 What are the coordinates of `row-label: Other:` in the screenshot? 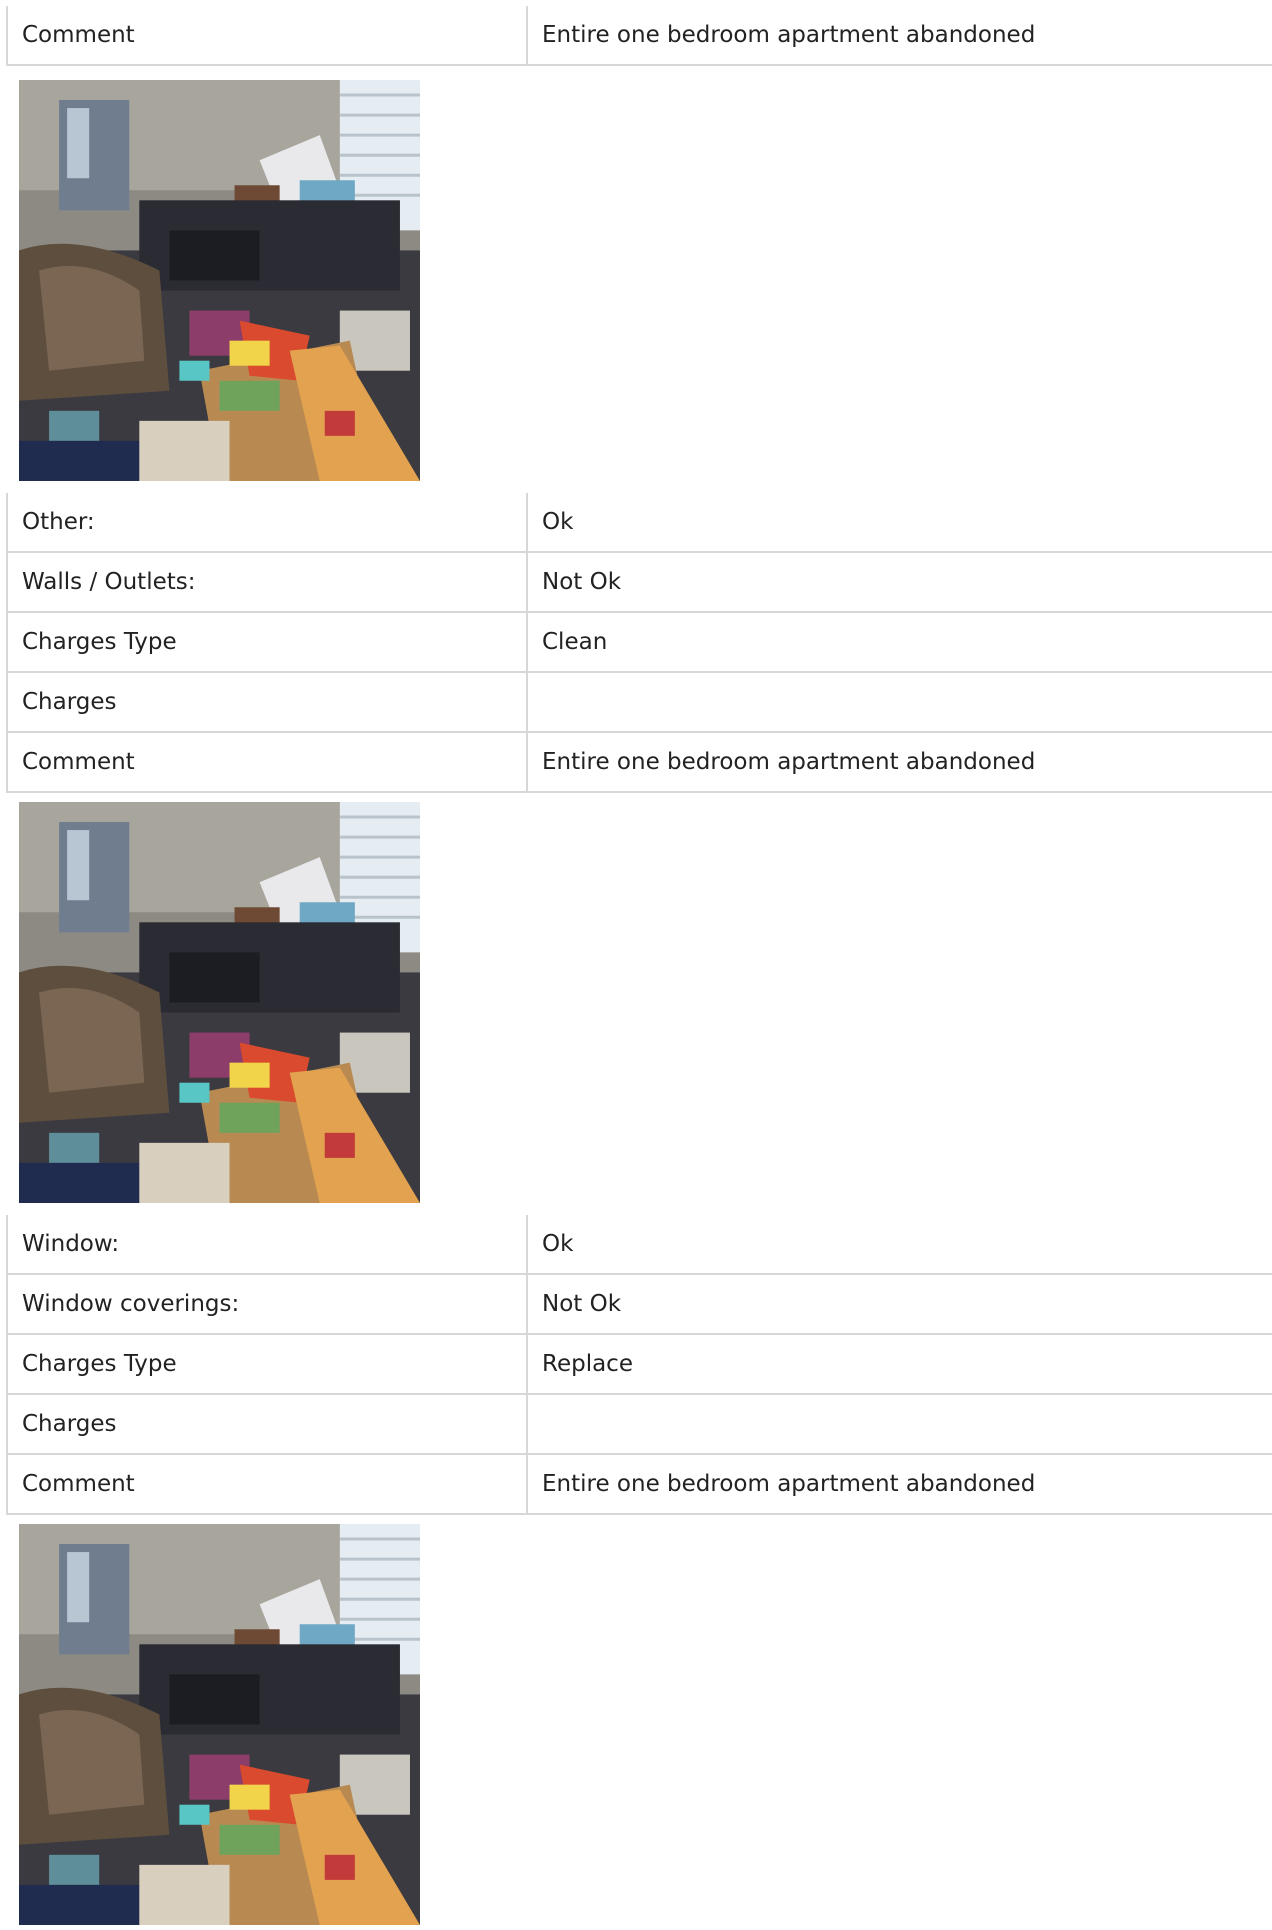 It's located at (267, 523).